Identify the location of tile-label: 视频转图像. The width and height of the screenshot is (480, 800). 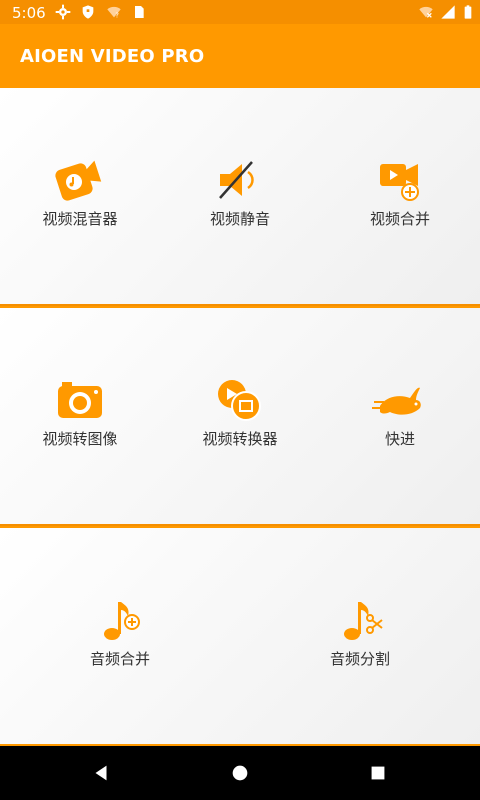
(80, 439).